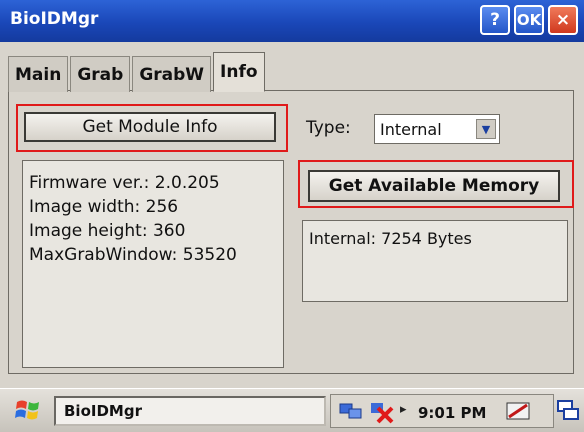  What do you see at coordinates (172, 74) in the screenshot?
I see `tab-grabw: GrabW` at bounding box center [172, 74].